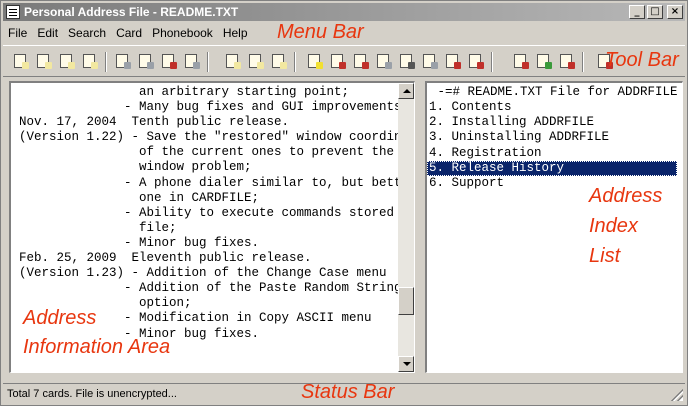  What do you see at coordinates (552, 137) in the screenshot?
I see `index-item: 3. Uninstalling ADDRFILE` at bounding box center [552, 137].